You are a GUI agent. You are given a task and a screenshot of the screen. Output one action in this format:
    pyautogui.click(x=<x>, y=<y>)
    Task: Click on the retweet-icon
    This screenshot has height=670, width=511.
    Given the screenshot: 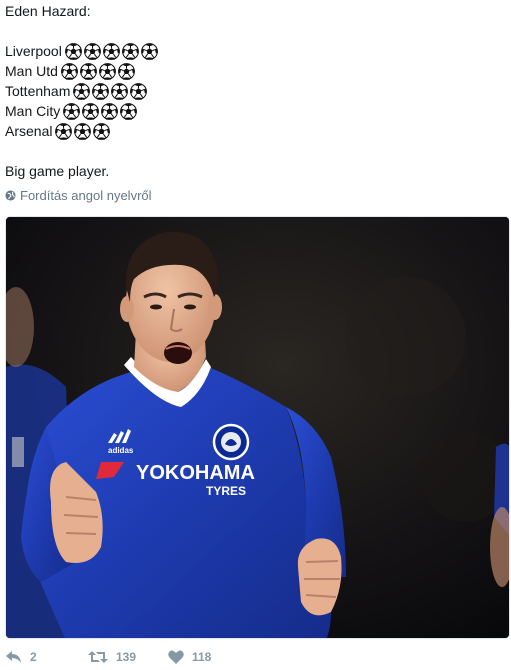 What is the action you would take?
    pyautogui.click(x=98, y=657)
    